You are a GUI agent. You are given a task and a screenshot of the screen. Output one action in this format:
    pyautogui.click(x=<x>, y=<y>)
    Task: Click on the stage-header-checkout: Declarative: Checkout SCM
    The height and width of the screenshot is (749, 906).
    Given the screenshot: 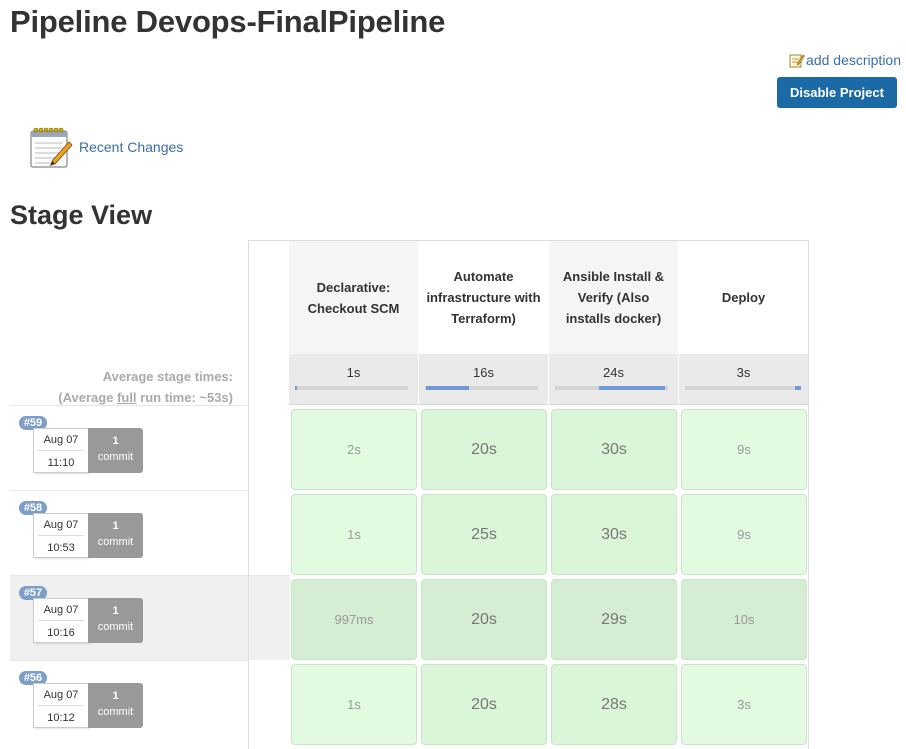 What is the action you would take?
    pyautogui.click(x=353, y=297)
    